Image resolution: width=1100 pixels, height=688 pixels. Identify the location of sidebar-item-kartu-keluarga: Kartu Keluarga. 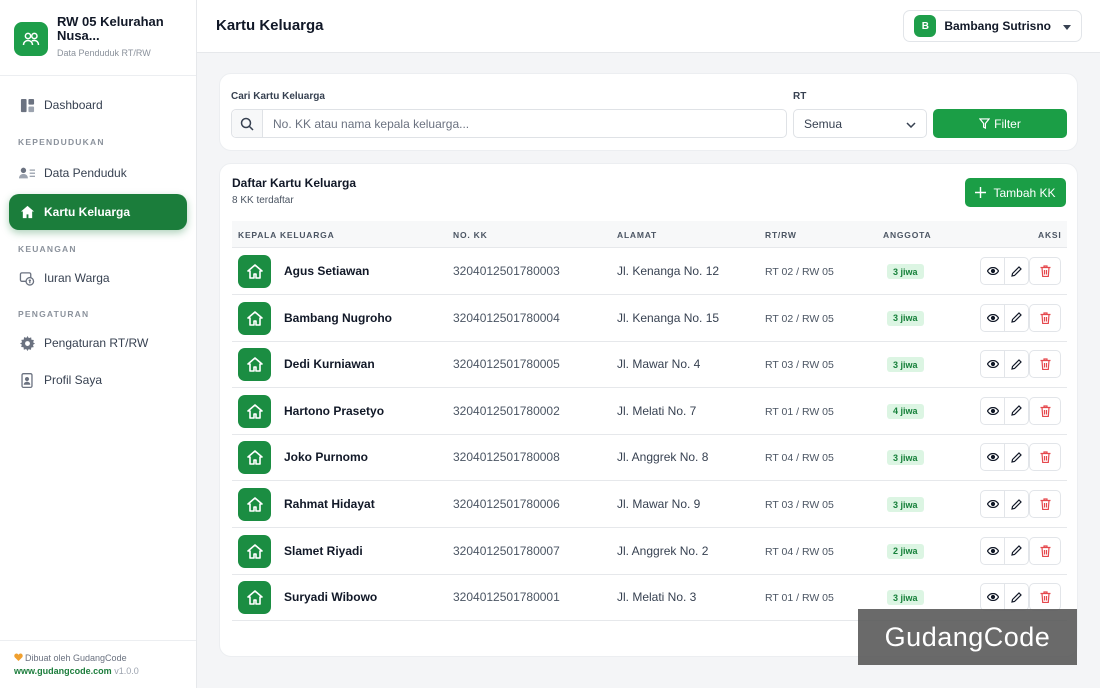
(98, 212).